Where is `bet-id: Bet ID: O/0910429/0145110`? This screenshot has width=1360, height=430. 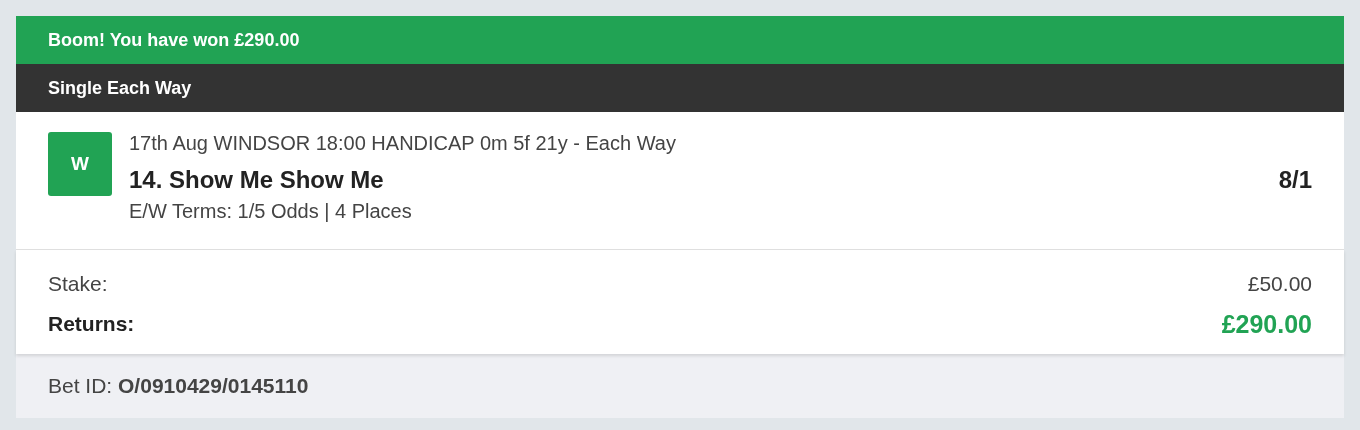
bet-id: Bet ID: O/0910429/0145110 is located at coordinates (178, 386).